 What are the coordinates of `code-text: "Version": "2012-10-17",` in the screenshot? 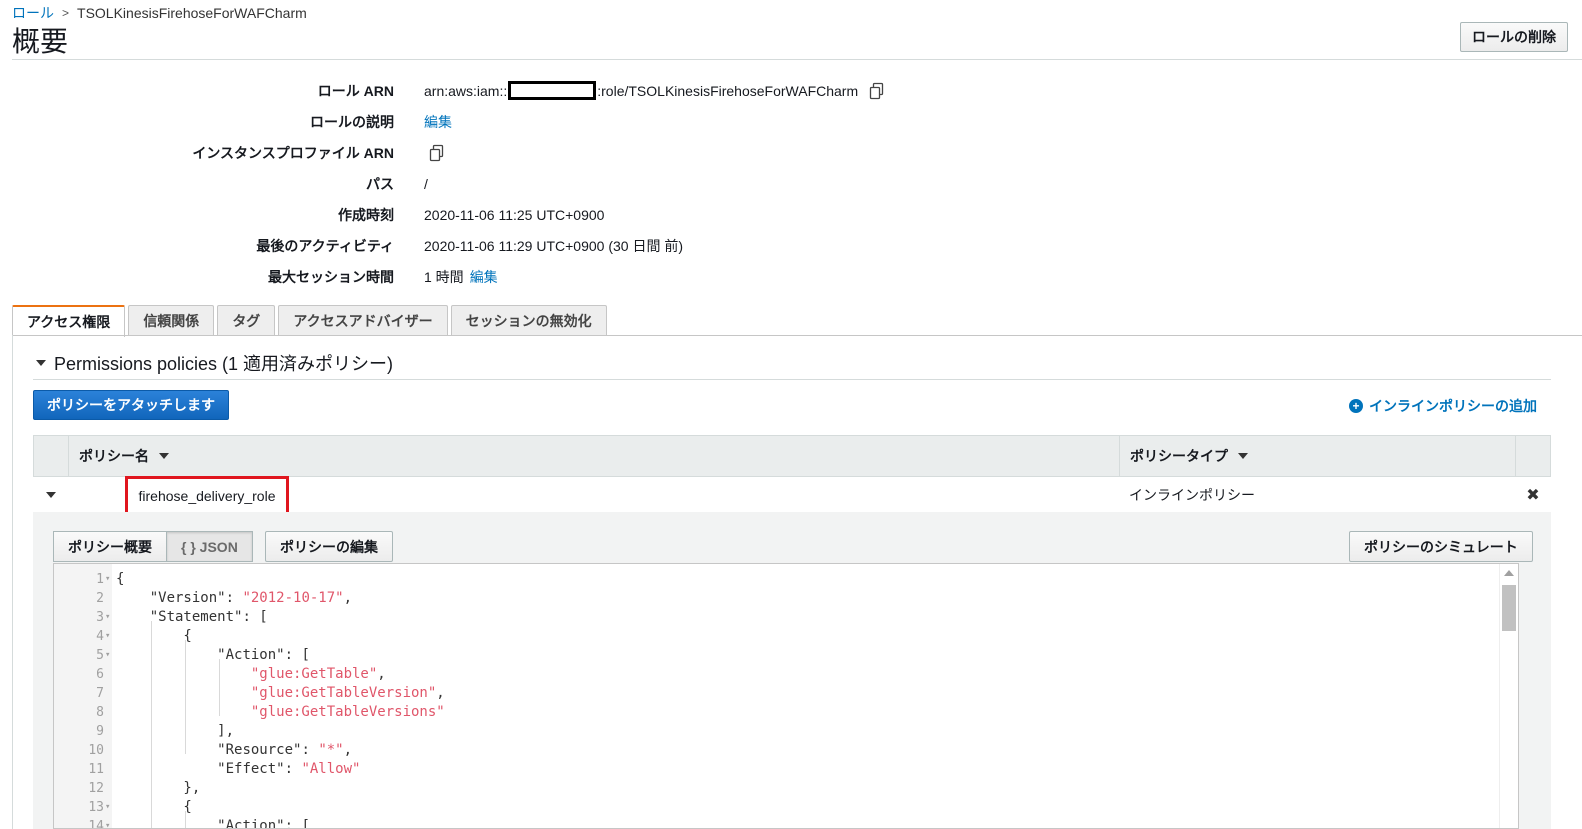 It's located at (251, 598).